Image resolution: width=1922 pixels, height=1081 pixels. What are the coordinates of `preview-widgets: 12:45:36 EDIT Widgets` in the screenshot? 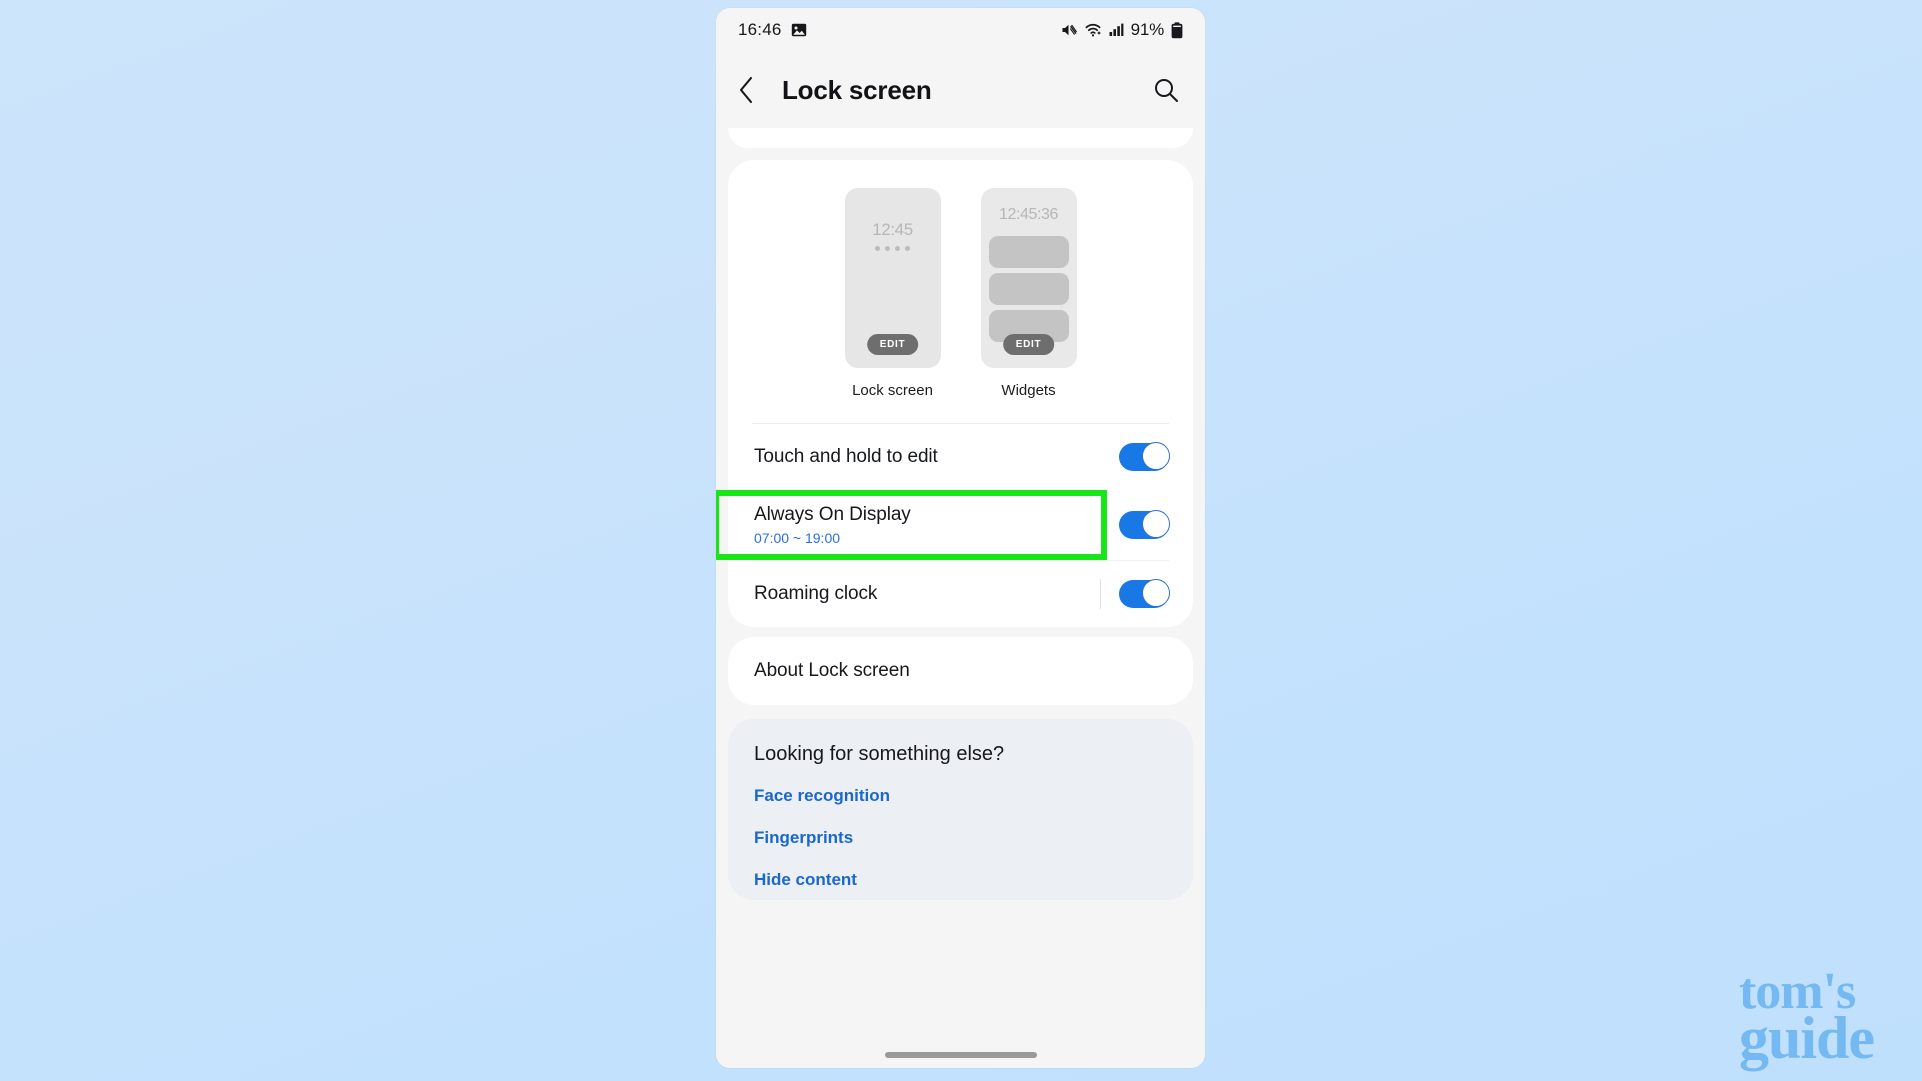 It's located at (1028, 293).